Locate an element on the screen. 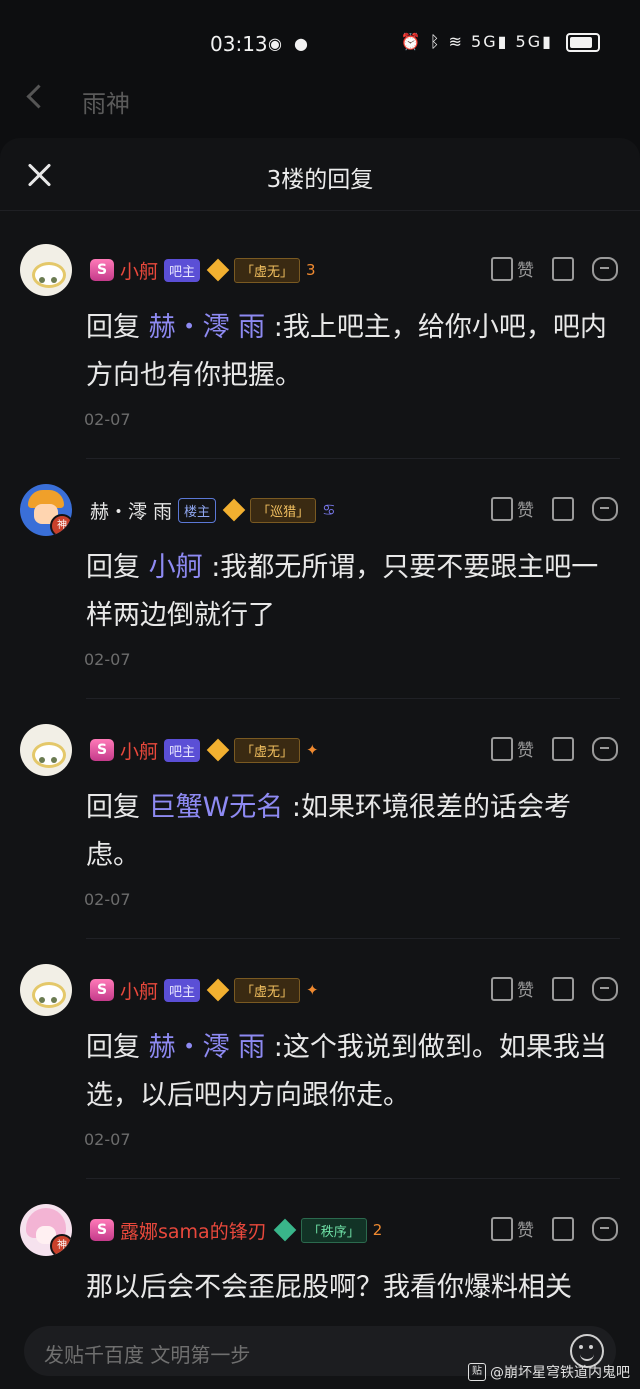 Image resolution: width=640 pixels, height=1389 pixels. reply-text: 那以后会不会歪屁股啊？我看你爆料相关 is located at coordinates (351, 1288).